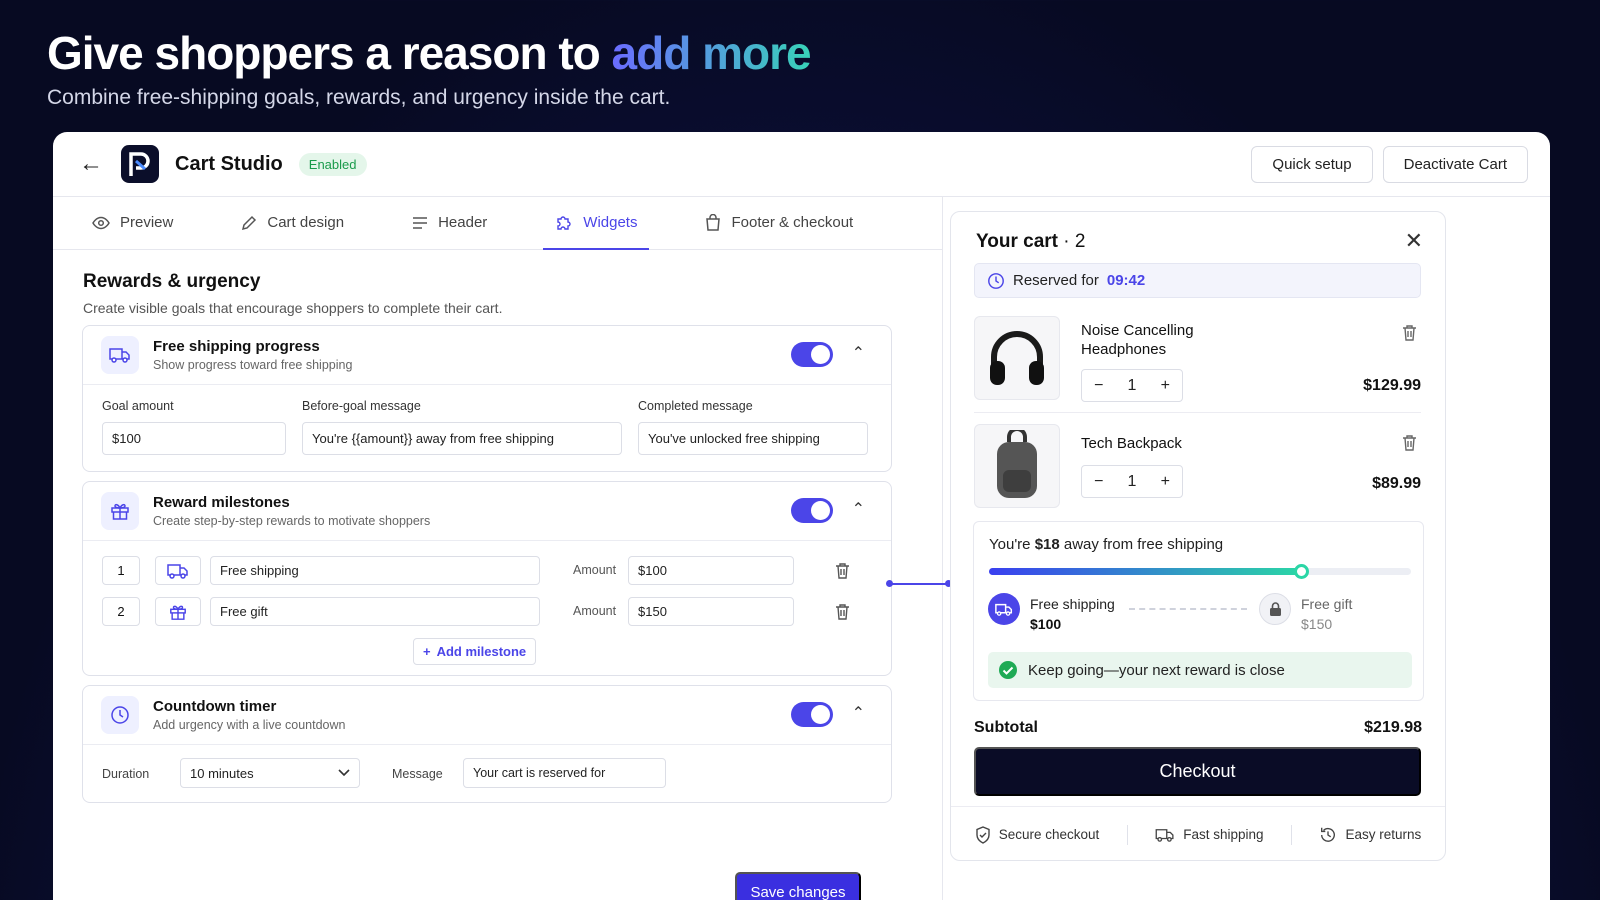 The width and height of the screenshot is (1600, 900). Describe the element at coordinates (1302, 571) in the screenshot. I see `progress-knob` at that location.